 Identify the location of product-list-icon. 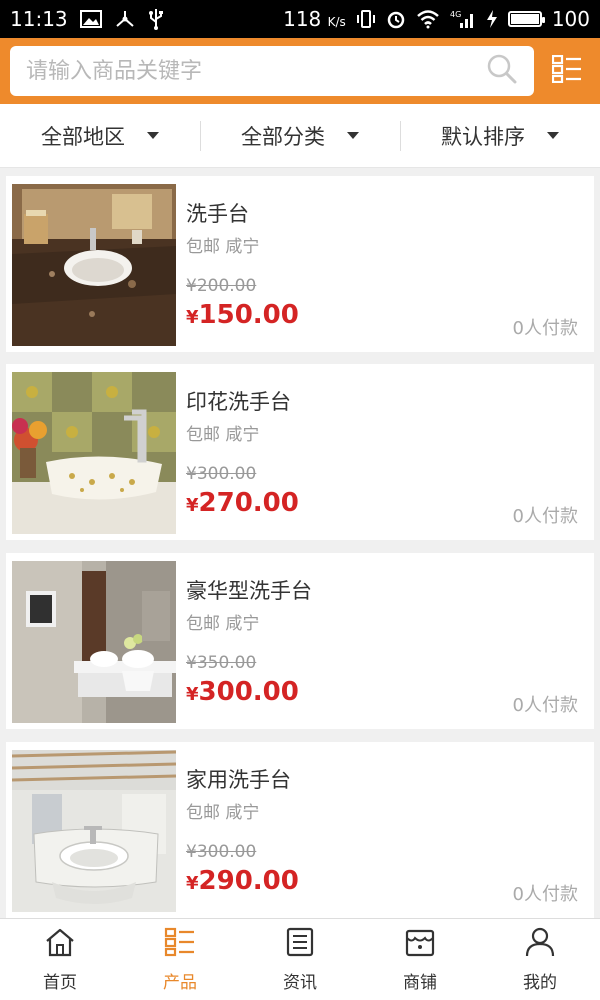
(180, 944).